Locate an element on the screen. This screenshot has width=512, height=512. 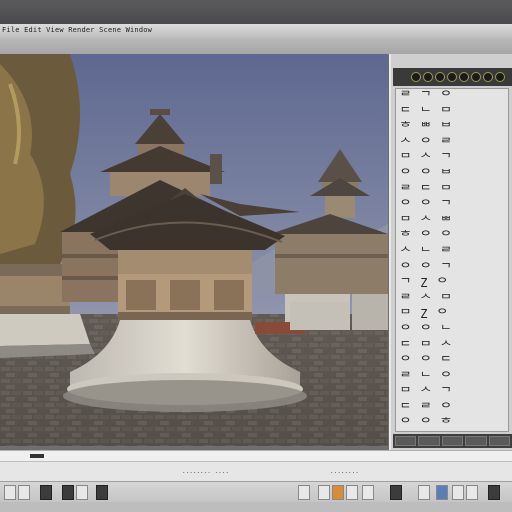
glyph-row: ᄋ ᄋ ᄒ is located at coordinates (454, 423).